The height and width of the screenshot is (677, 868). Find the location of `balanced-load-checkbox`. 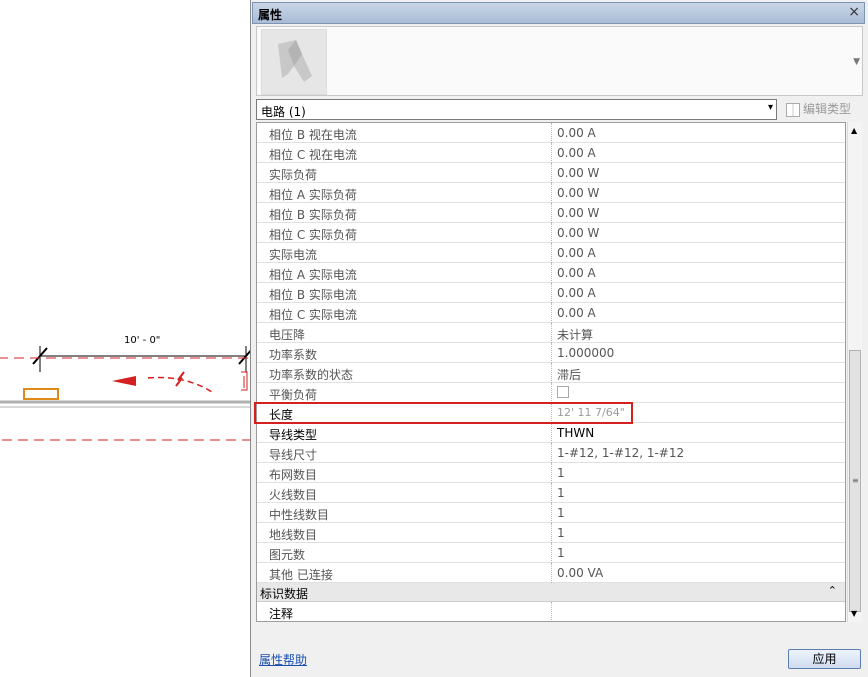

balanced-load-checkbox is located at coordinates (563, 392).